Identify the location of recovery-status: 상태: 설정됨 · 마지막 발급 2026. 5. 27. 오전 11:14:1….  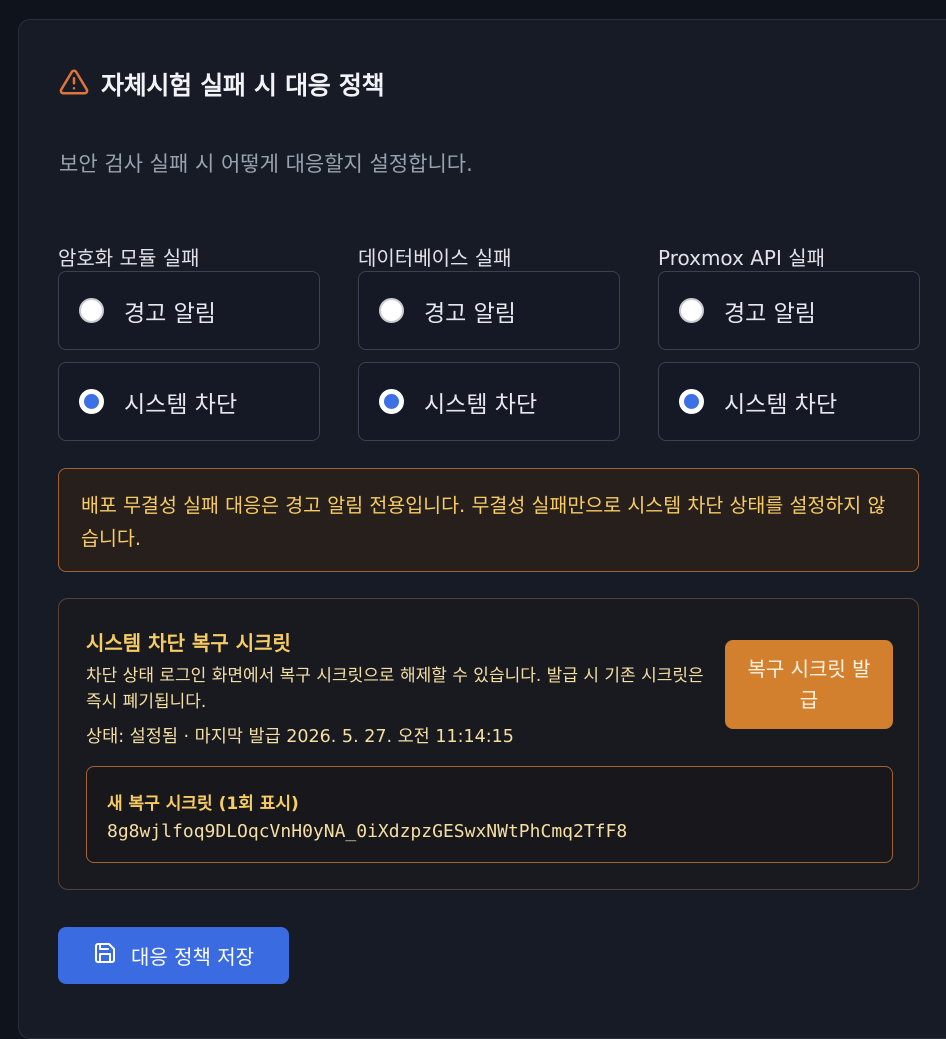
(300, 737).